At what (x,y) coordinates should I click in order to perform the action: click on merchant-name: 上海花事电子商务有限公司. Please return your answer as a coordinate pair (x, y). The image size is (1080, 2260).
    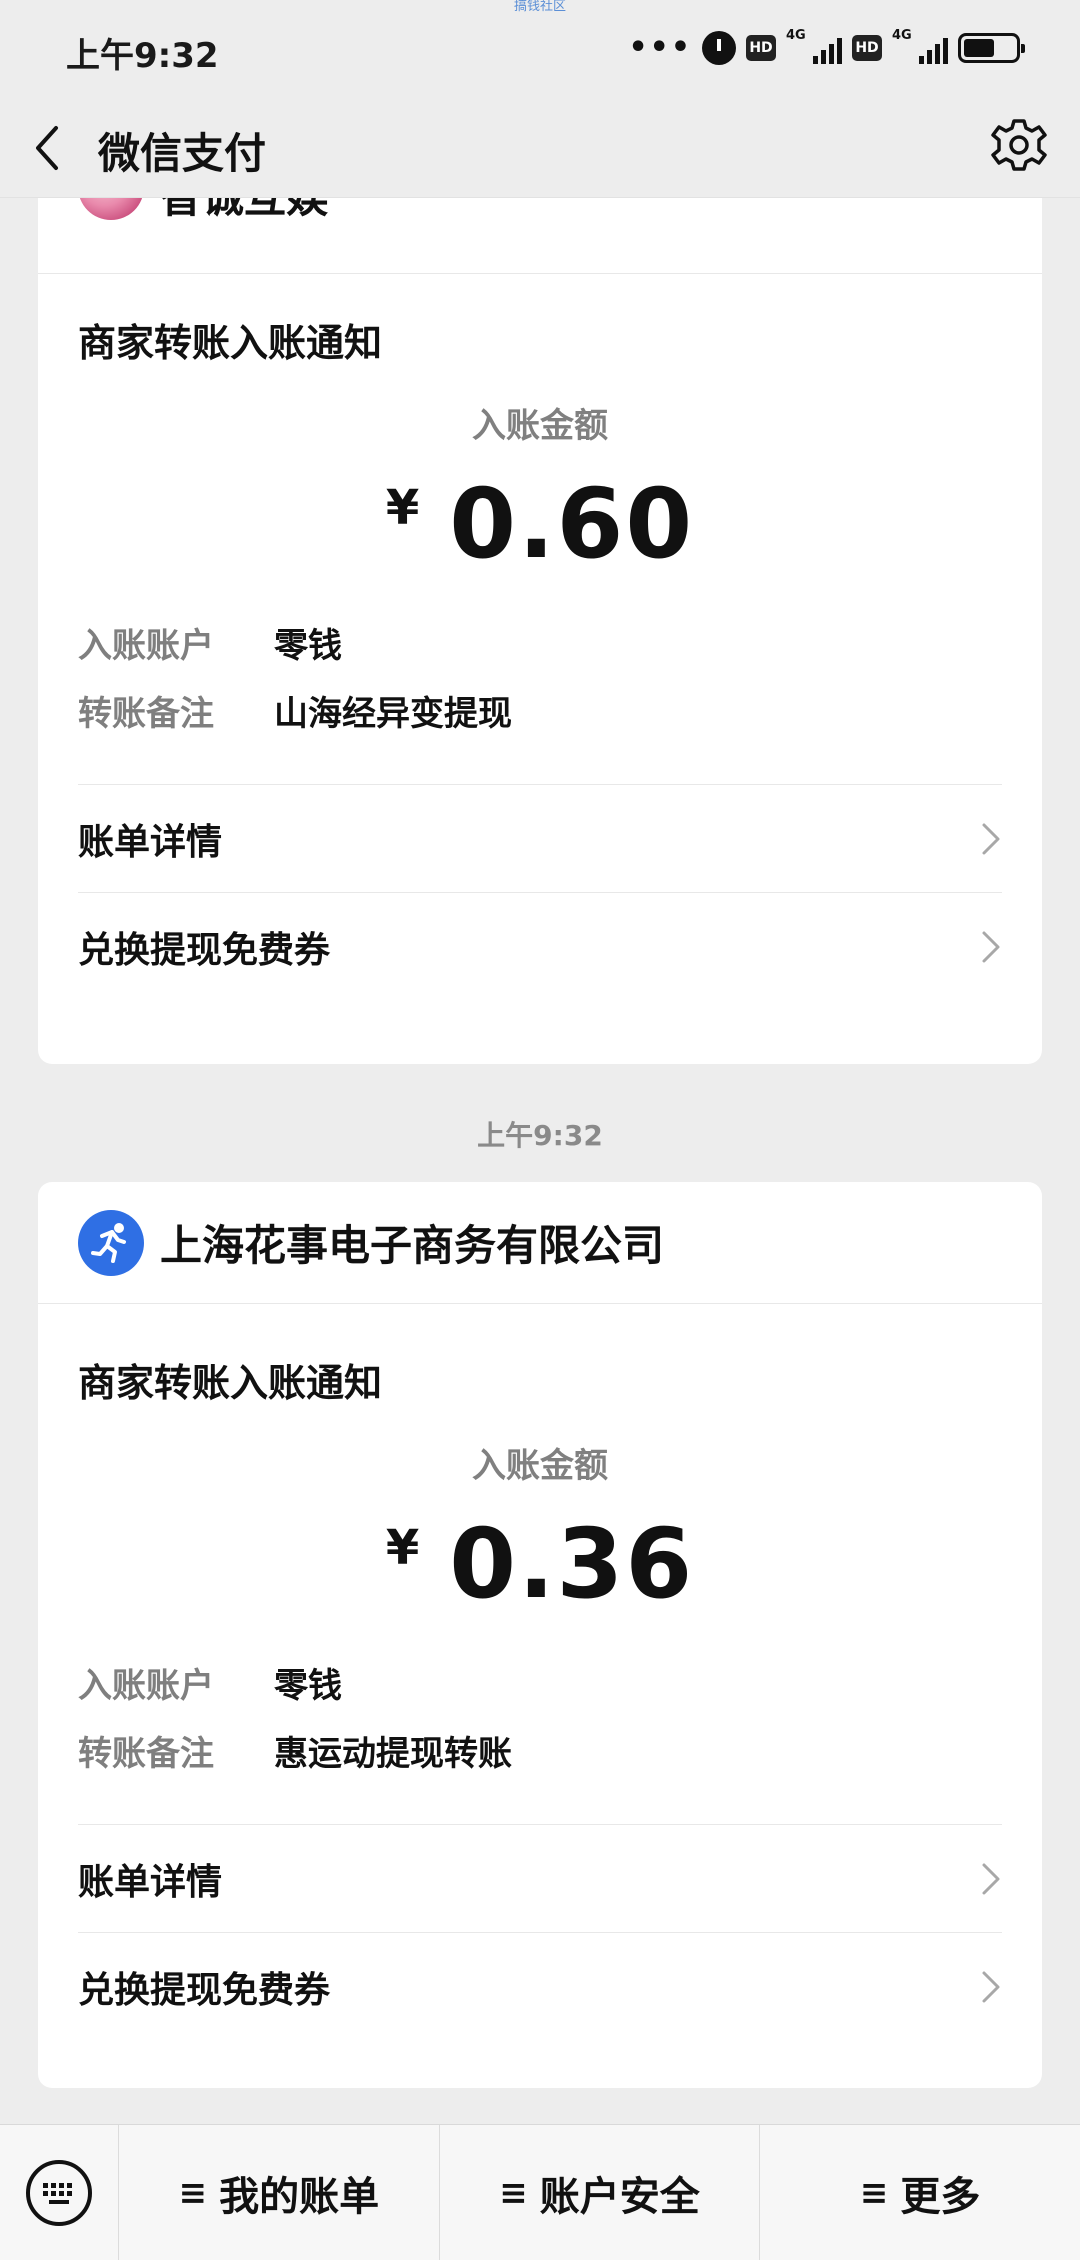
    Looking at the image, I should click on (412, 1245).